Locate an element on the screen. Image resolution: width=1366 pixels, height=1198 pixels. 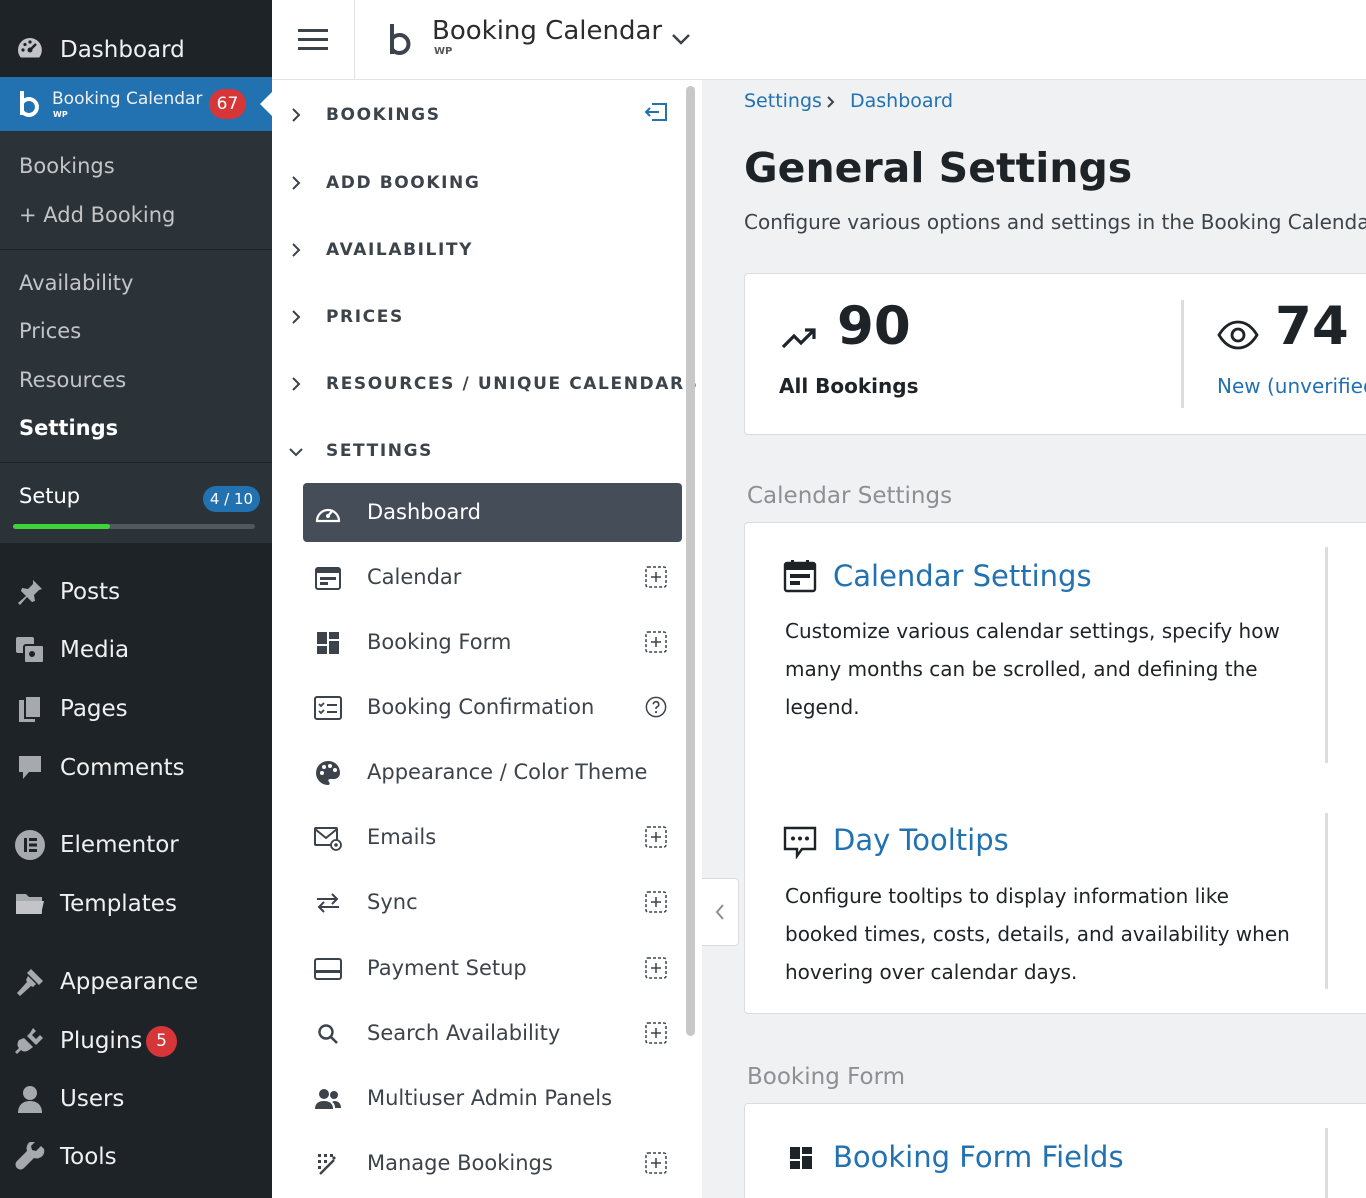
nav-group-prices: PRICES is located at coordinates (477, 317).